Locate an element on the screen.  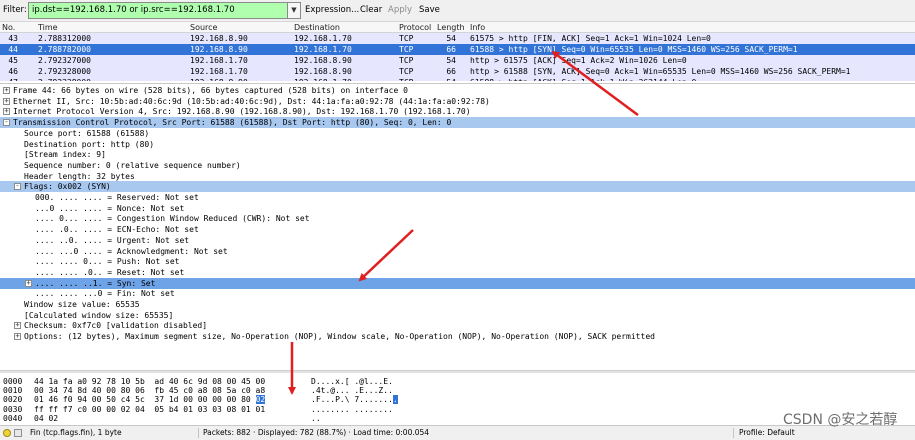
watermark: CSDN @安之若醇 is located at coordinates (840, 420).